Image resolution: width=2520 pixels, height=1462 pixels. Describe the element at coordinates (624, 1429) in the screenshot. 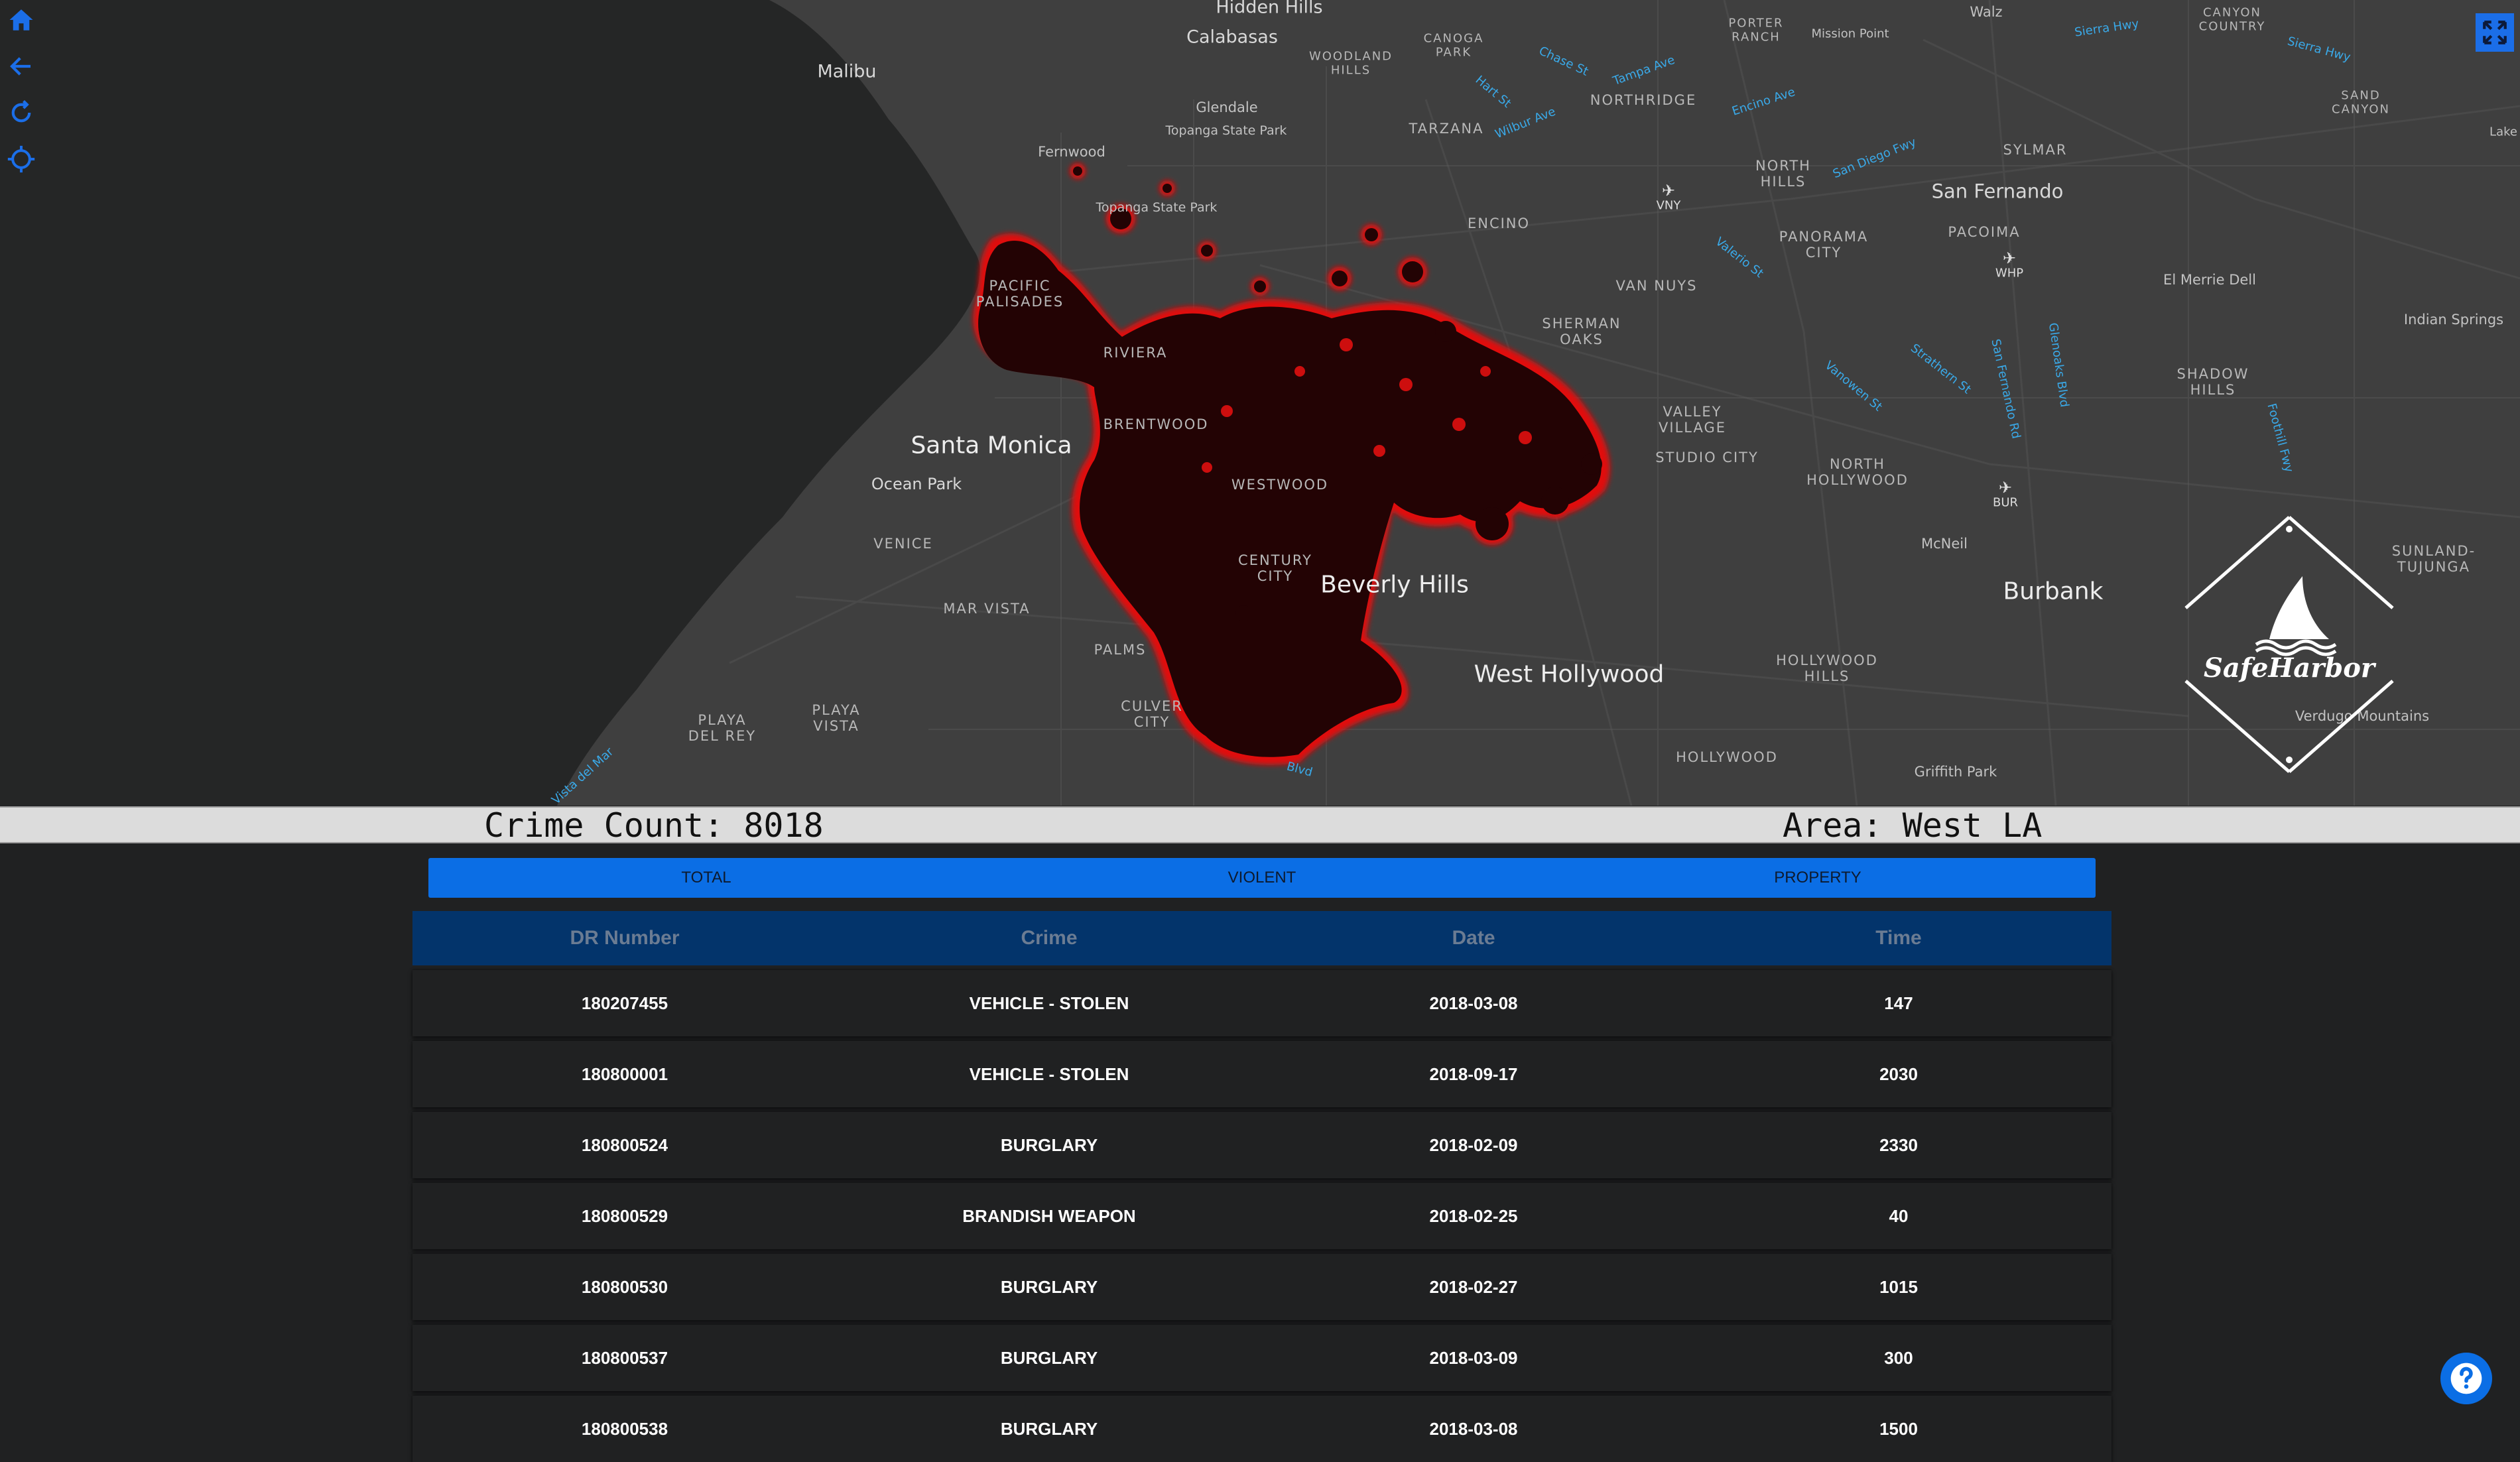

I see `dr-number-cell: 180800538` at that location.